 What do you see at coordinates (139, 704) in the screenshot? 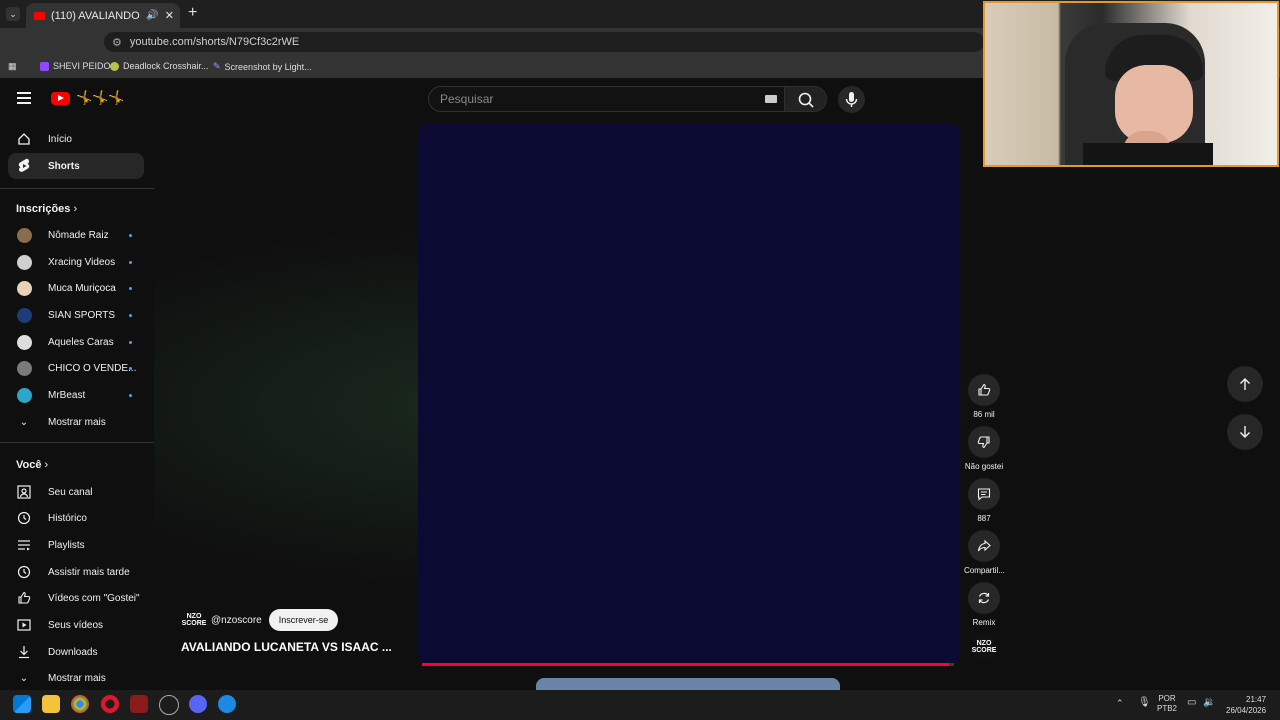
I see `game-app-icon` at bounding box center [139, 704].